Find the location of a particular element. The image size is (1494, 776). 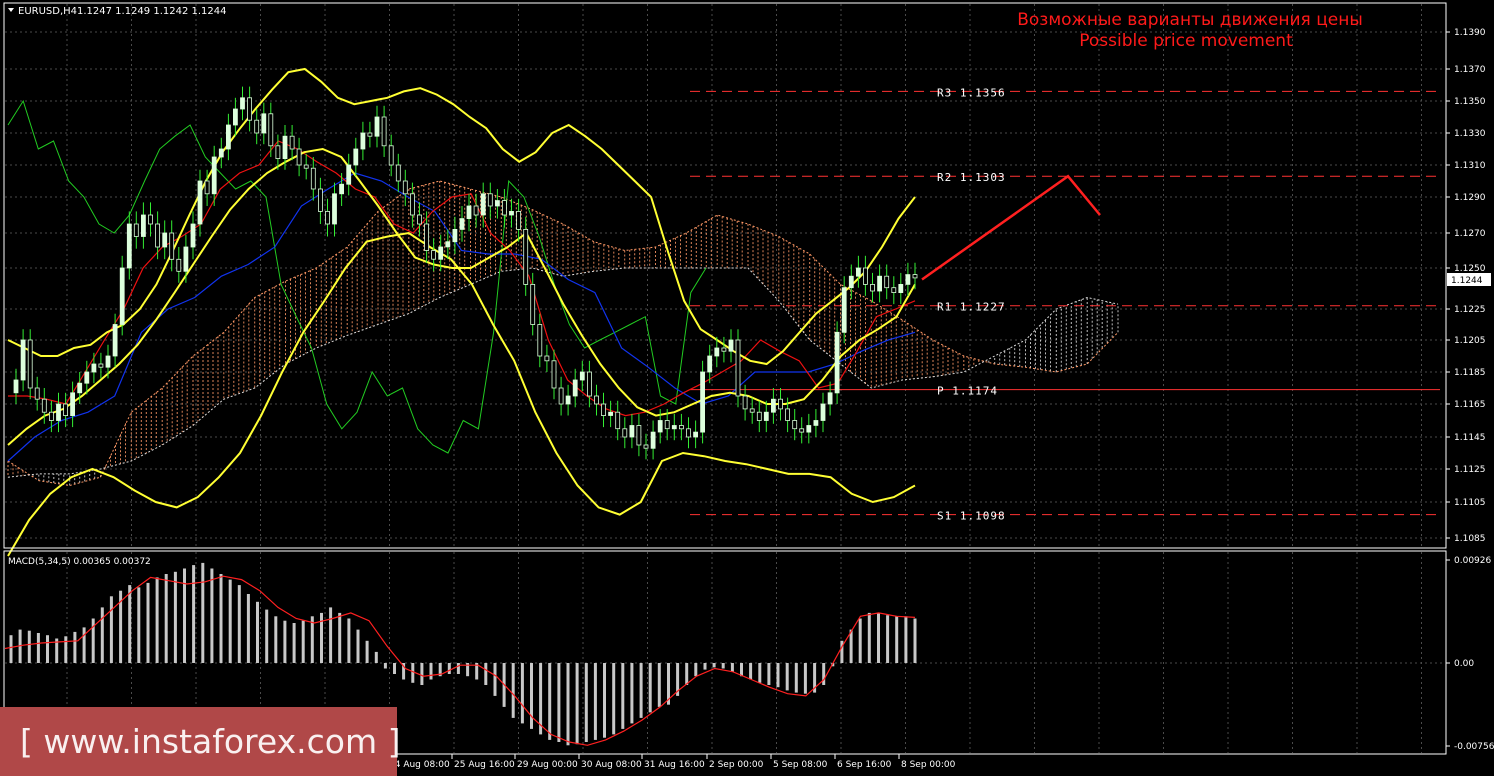

price-tick-label: 1.1085 is located at coordinates (1470, 539).